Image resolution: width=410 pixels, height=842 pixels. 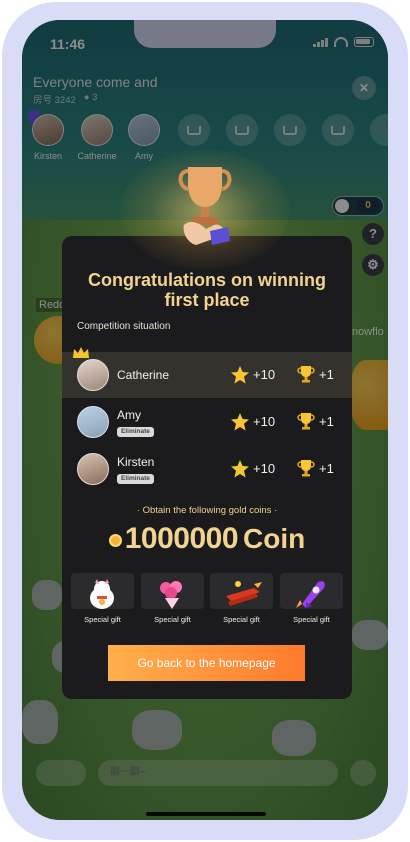 I want to click on modal-title: Congratulations on winning first place, so click(x=207, y=290).